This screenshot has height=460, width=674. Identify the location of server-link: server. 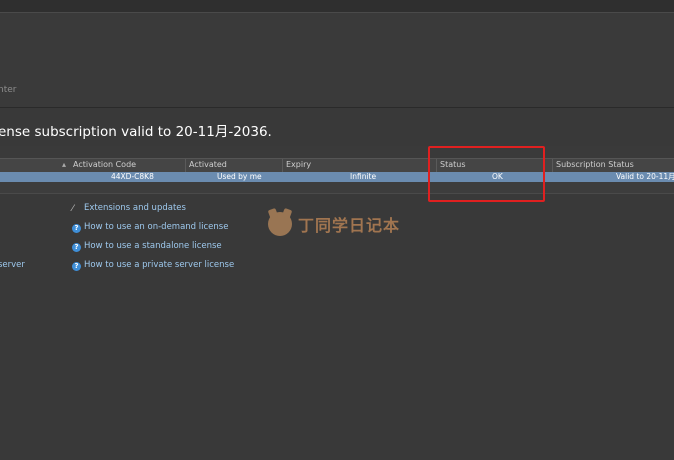
(12, 265).